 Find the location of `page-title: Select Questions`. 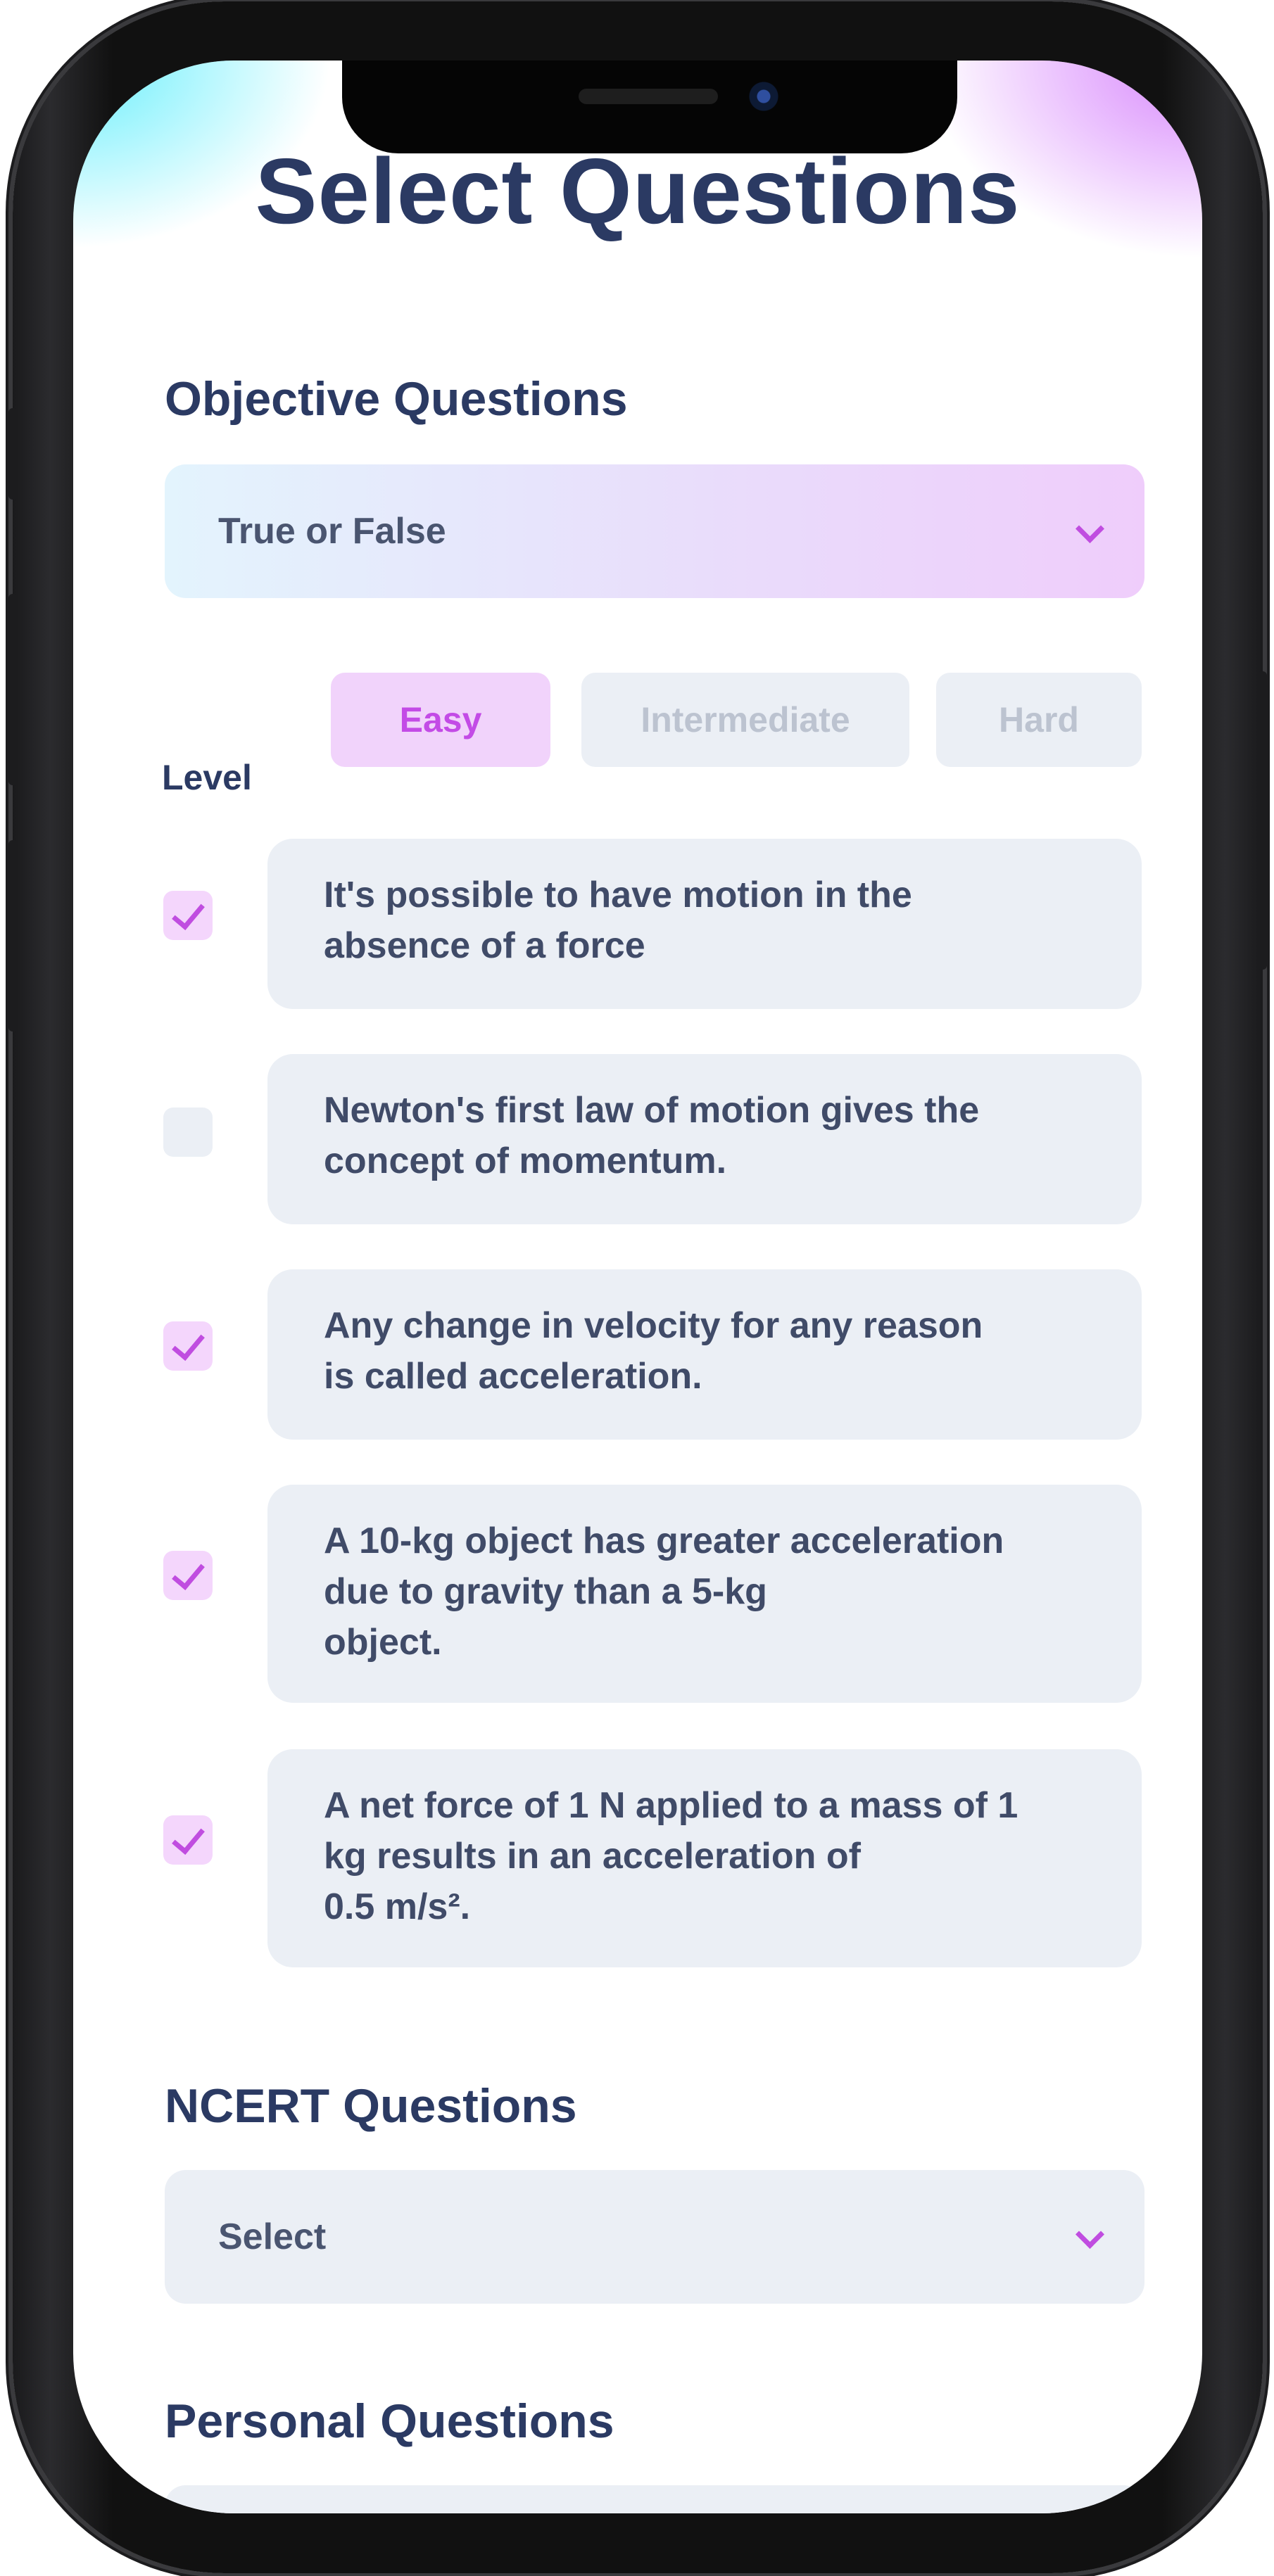

page-title: Select Questions is located at coordinates (638, 191).